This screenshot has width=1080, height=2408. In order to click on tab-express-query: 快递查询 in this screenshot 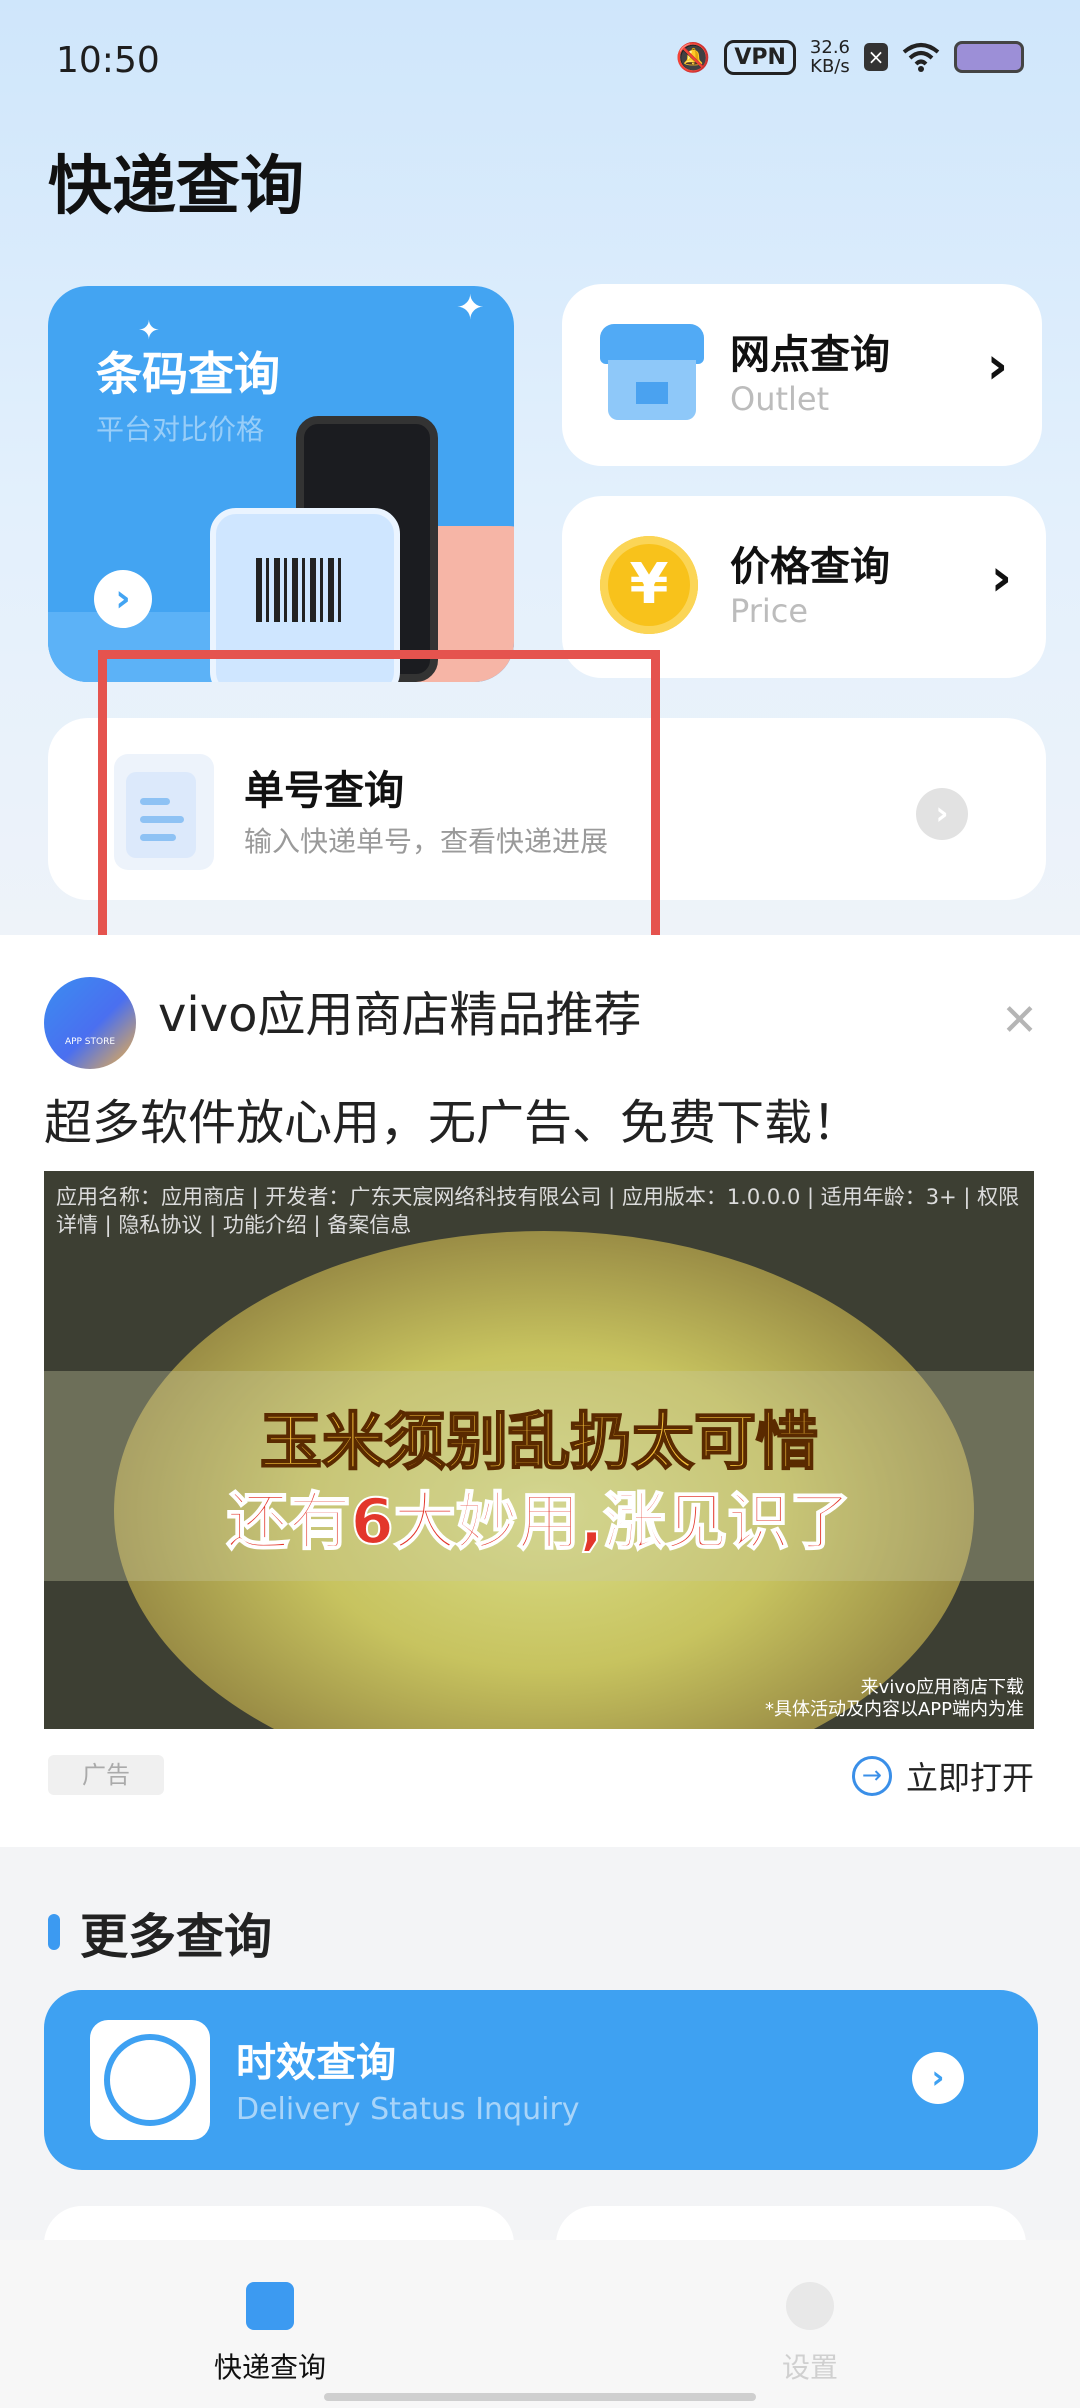, I will do `click(270, 2324)`.